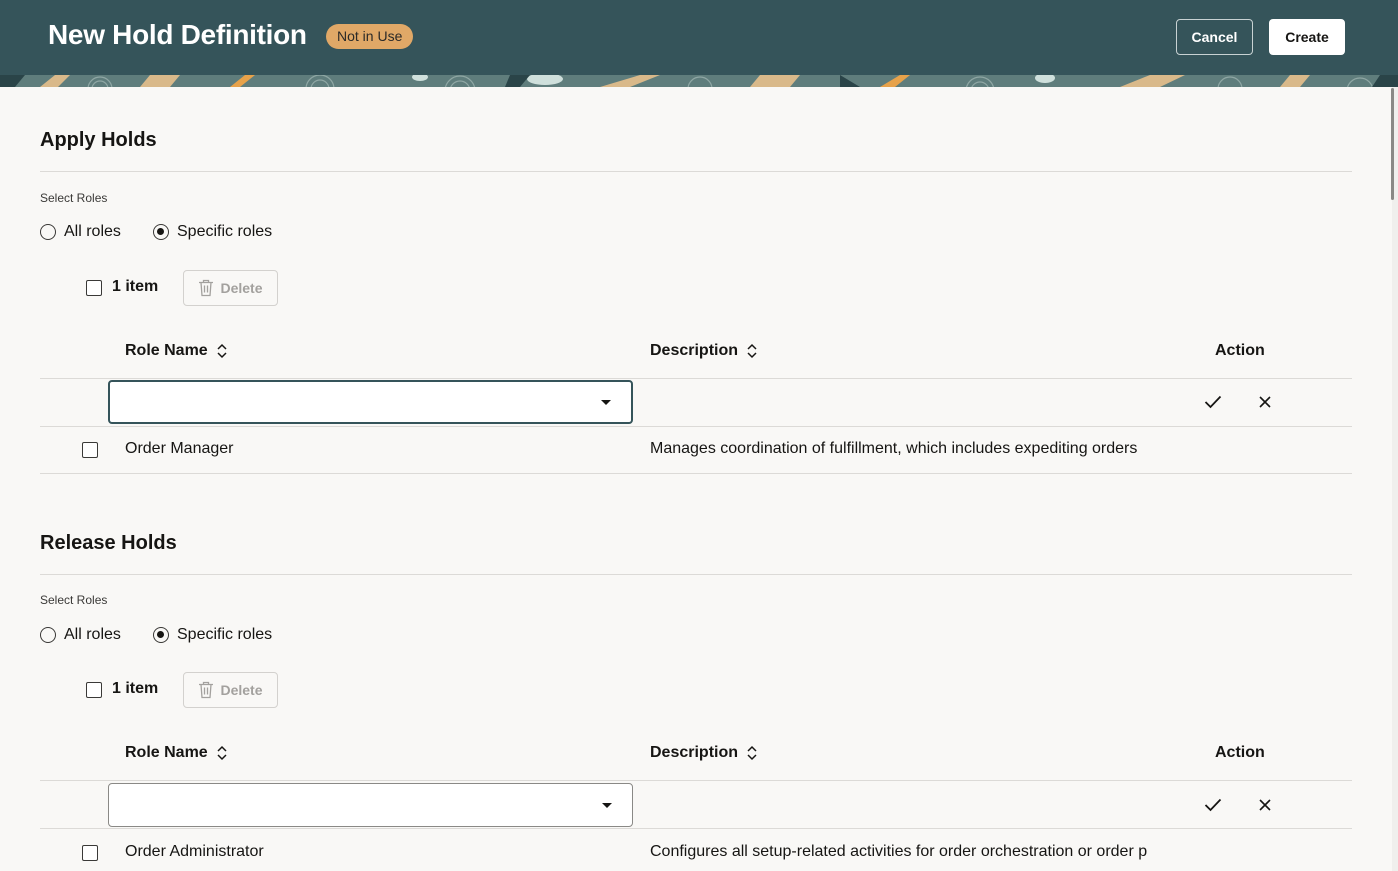 This screenshot has height=871, width=1398. Describe the element at coordinates (98, 140) in the screenshot. I see `apply-holds-title: Apply Holds` at that location.